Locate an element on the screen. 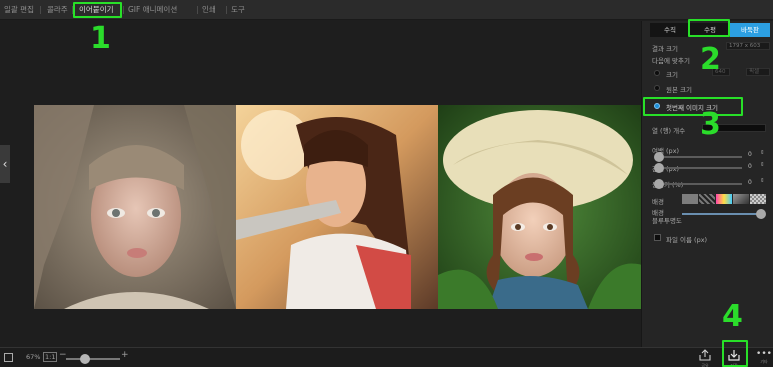  round-spinner: ⇕ is located at coordinates (762, 181).